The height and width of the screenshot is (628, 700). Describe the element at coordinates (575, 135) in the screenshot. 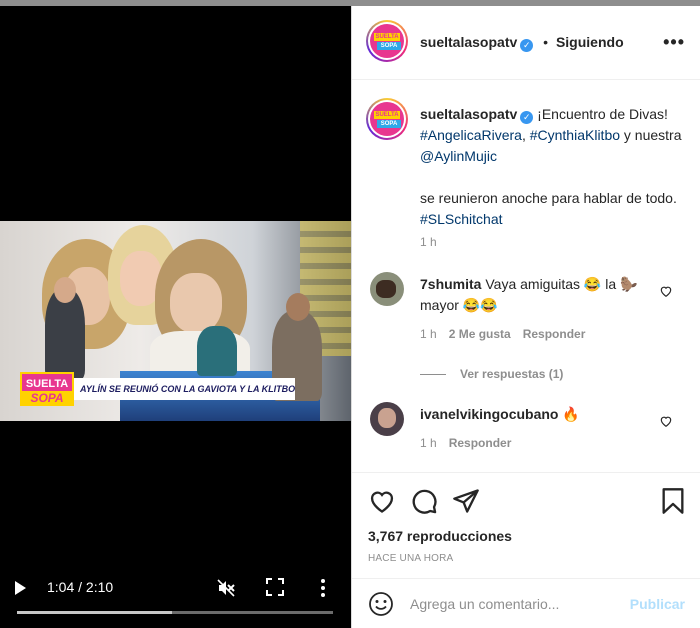

I see `hashtag-cynthia: #CynthiaKlitbo` at that location.